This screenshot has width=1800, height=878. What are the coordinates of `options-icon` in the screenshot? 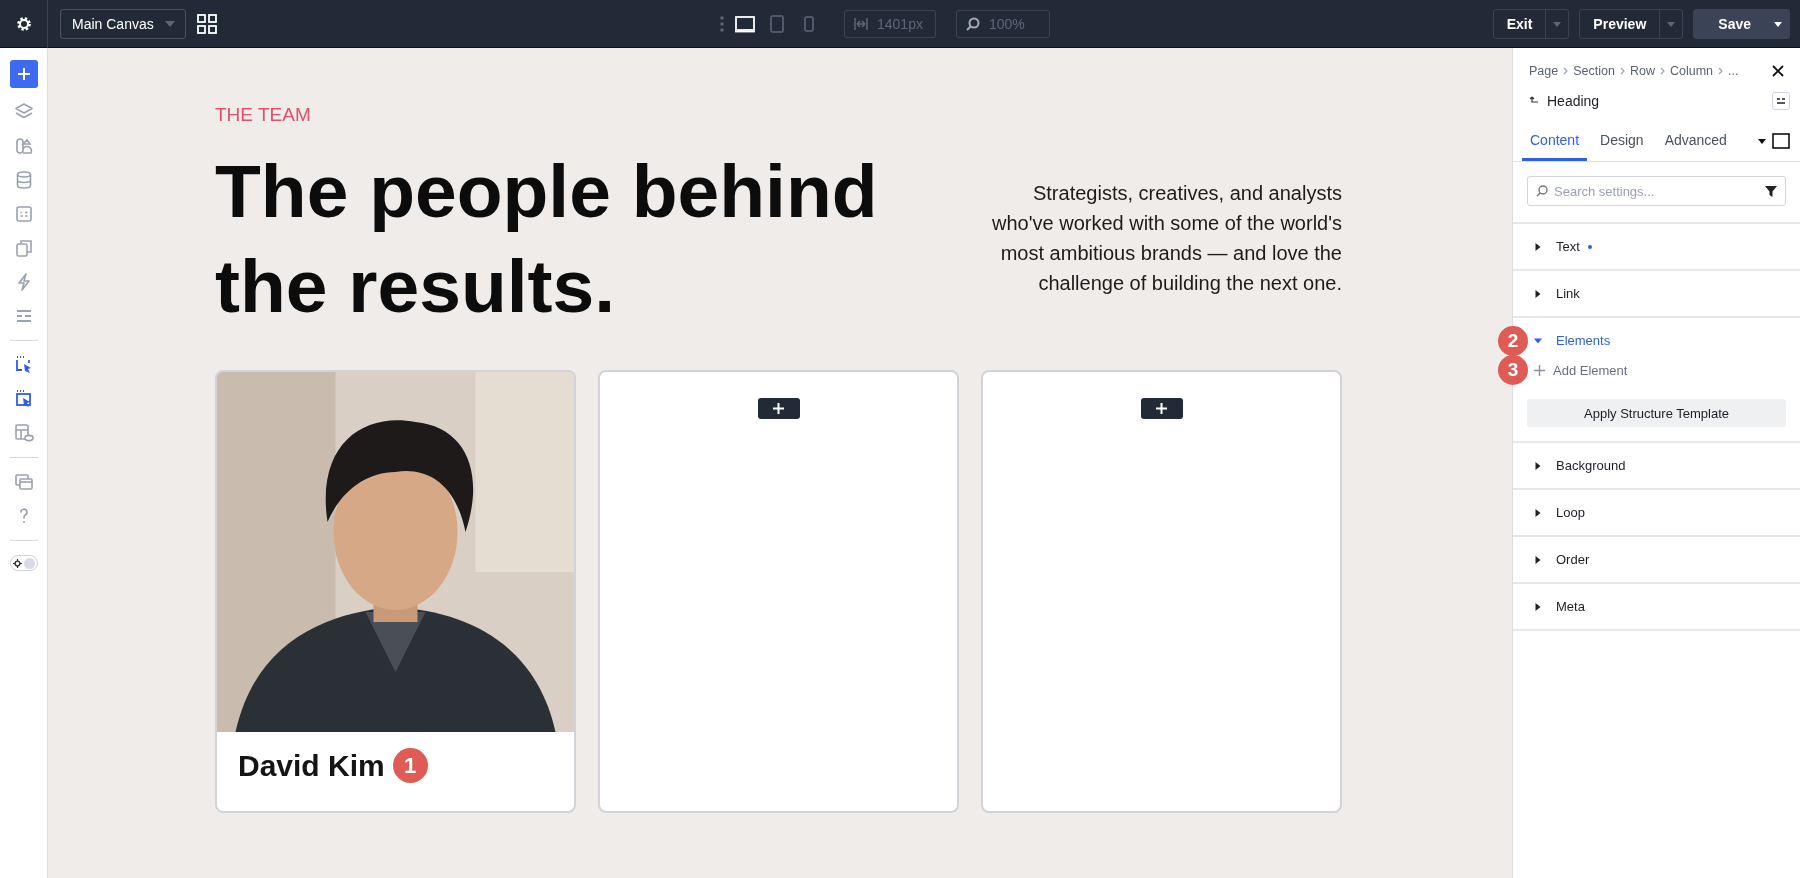 It's located at (1781, 101).